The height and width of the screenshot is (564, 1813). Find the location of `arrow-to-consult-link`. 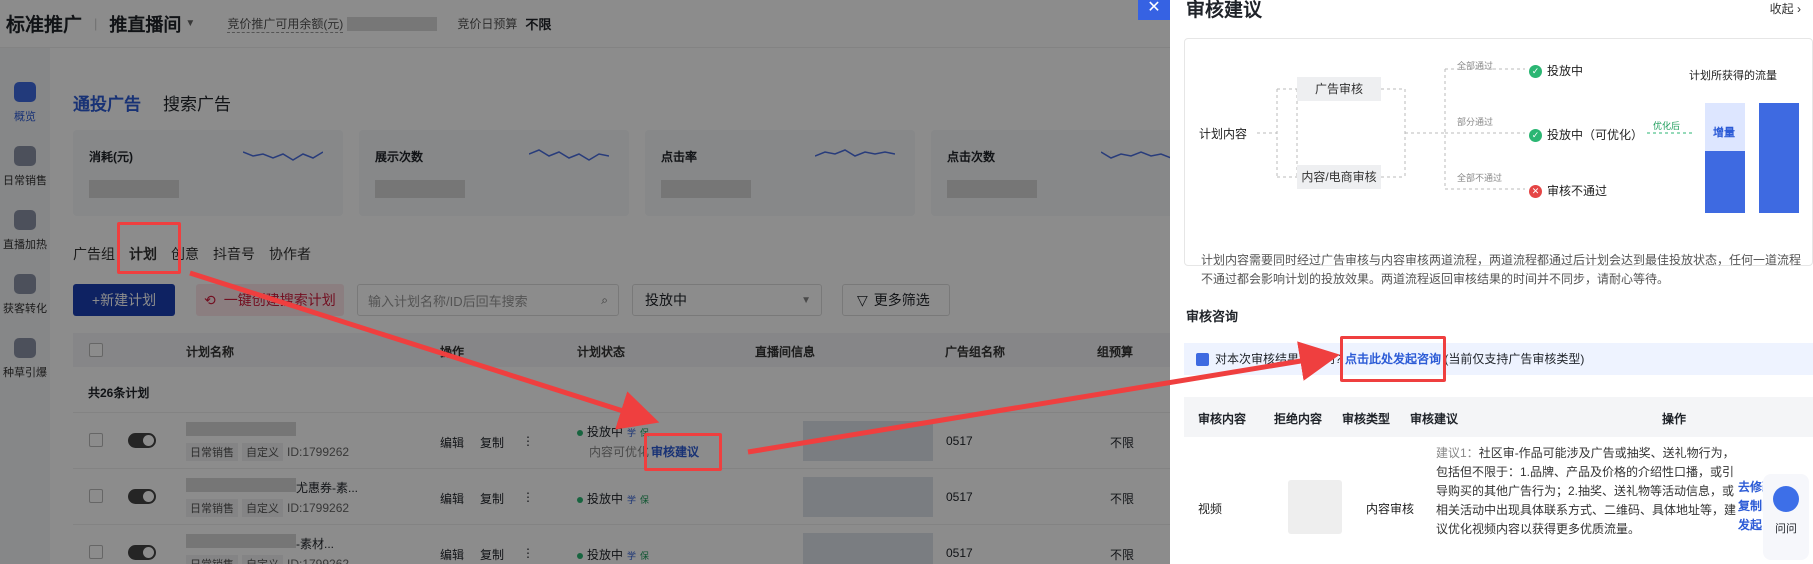

arrow-to-consult-link is located at coordinates (1043, 398).